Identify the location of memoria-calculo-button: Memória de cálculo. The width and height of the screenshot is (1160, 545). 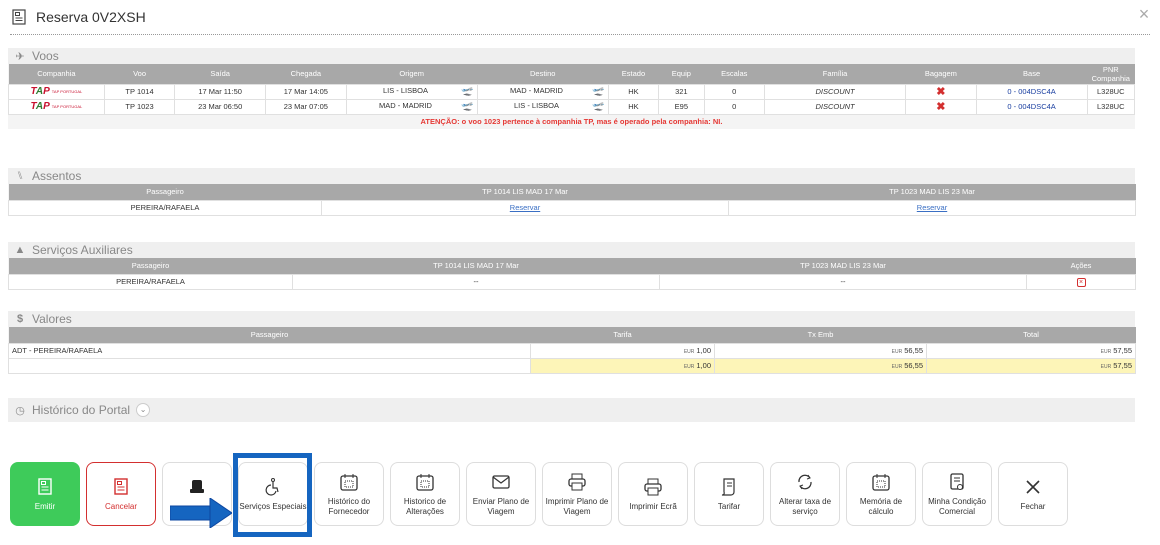
(881, 494).